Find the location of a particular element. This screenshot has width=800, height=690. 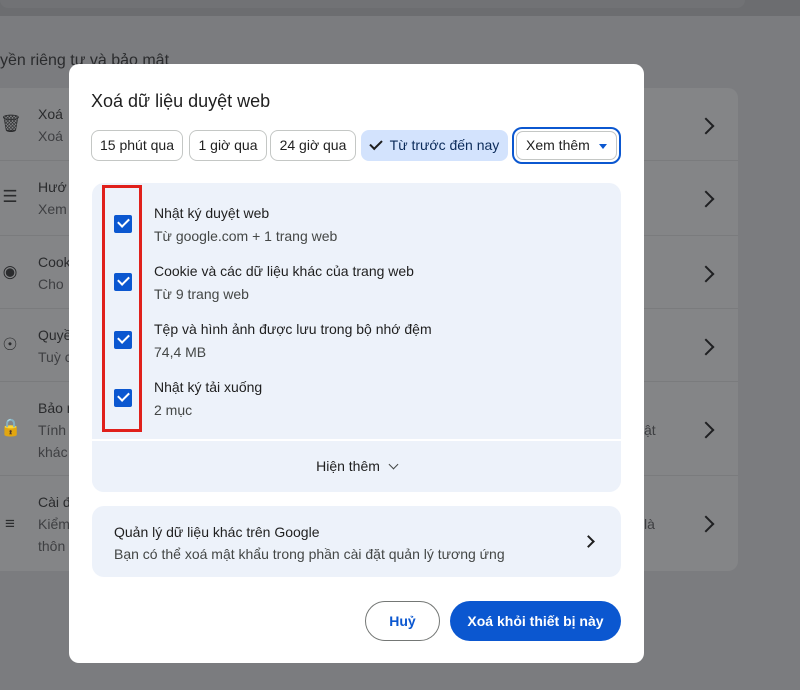

permissions-icon: ☉ is located at coordinates (10, 344).